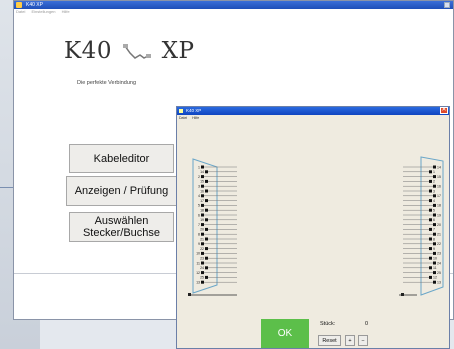 The image size is (454, 349). What do you see at coordinates (194, 110) in the screenshot?
I see `dialog-title-text: K40 XP` at bounding box center [194, 110].